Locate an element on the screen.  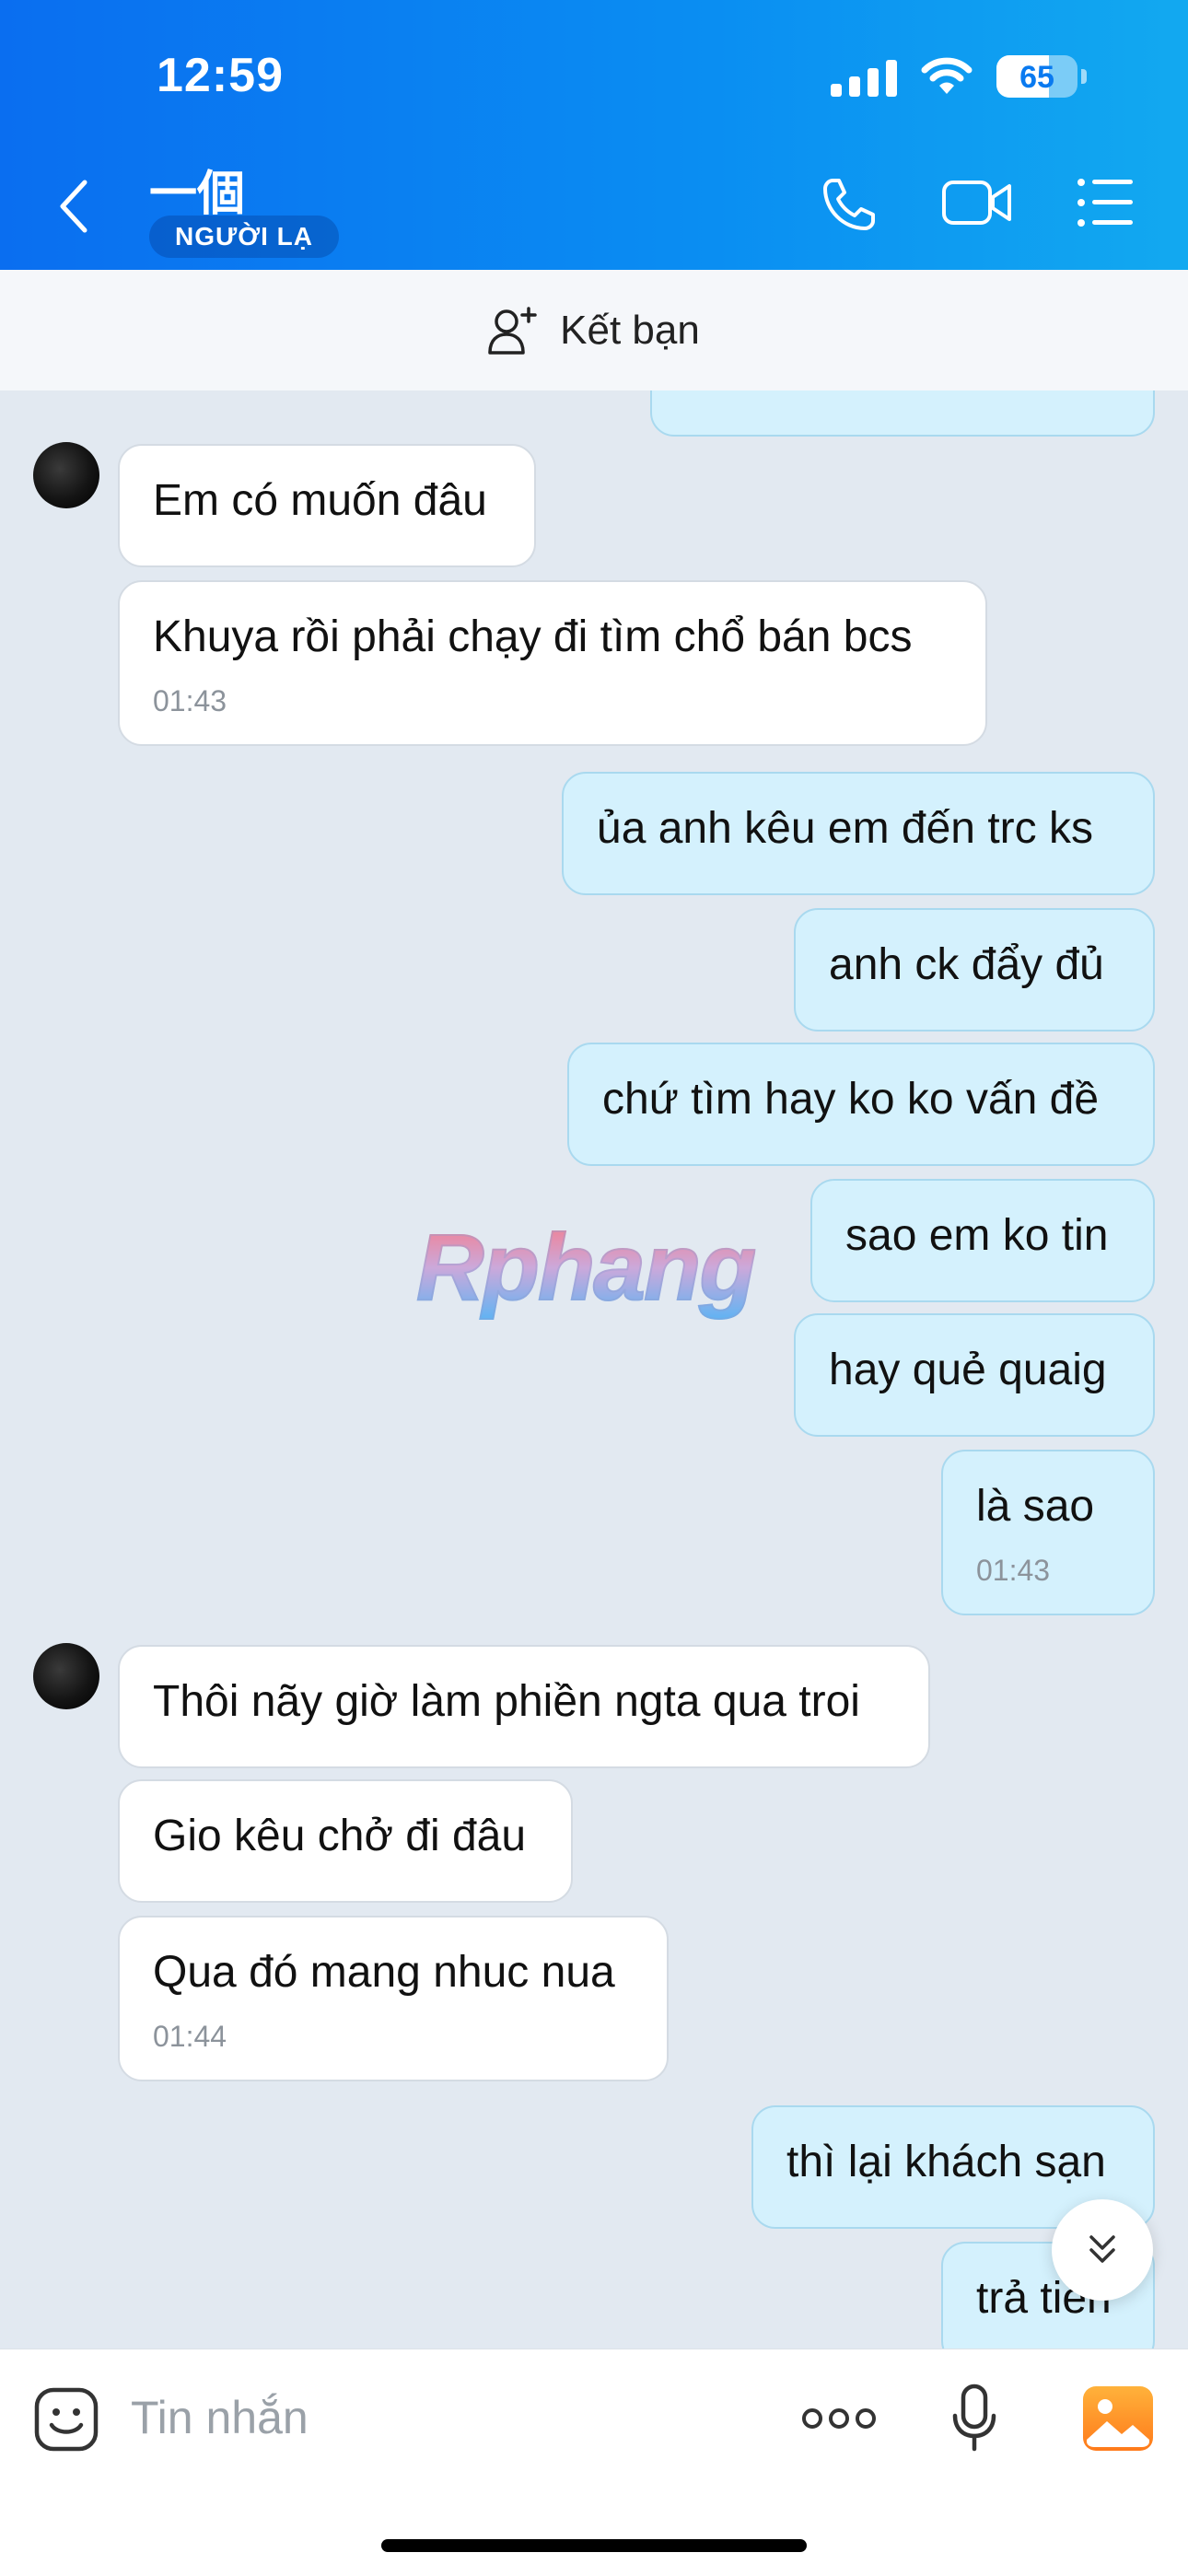
microphone-icon is located at coordinates (974, 2418).